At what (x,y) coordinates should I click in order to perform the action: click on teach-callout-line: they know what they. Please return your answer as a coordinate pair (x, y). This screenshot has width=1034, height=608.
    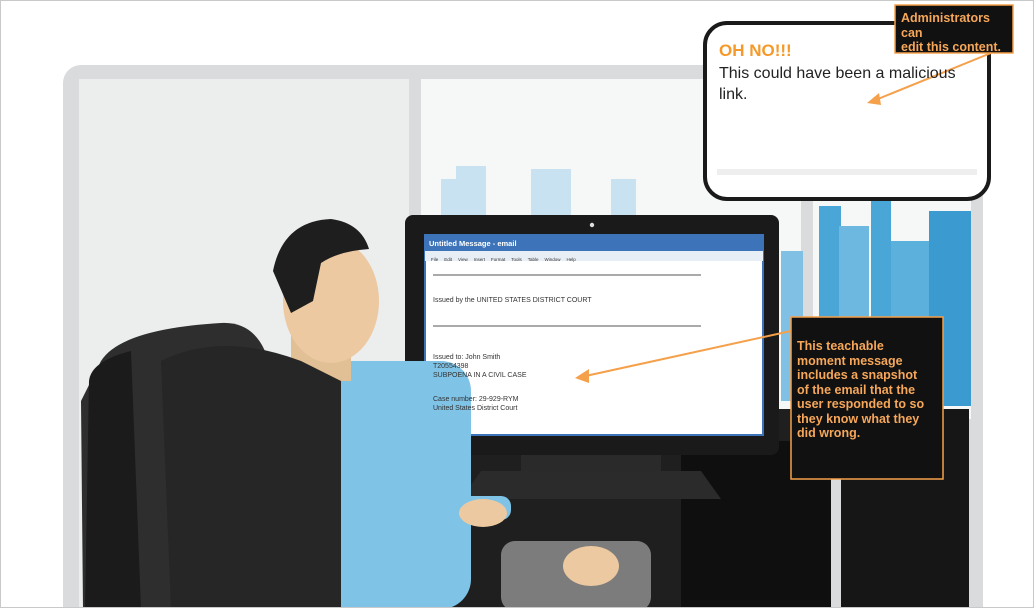
    Looking at the image, I should click on (858, 418).